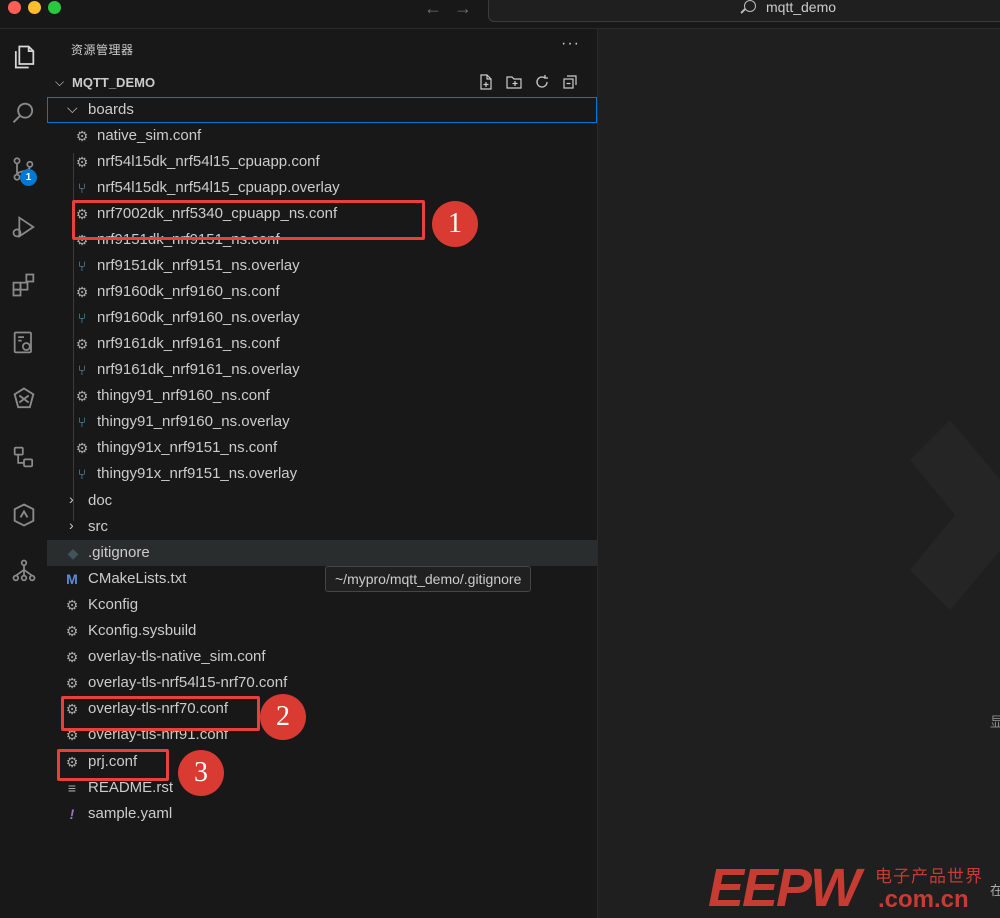 The width and height of the screenshot is (1000, 918). Describe the element at coordinates (218, 187) in the screenshot. I see `tree-item-label: nrf54l15dk_nrf54l15_cpuapp.overlay` at that location.